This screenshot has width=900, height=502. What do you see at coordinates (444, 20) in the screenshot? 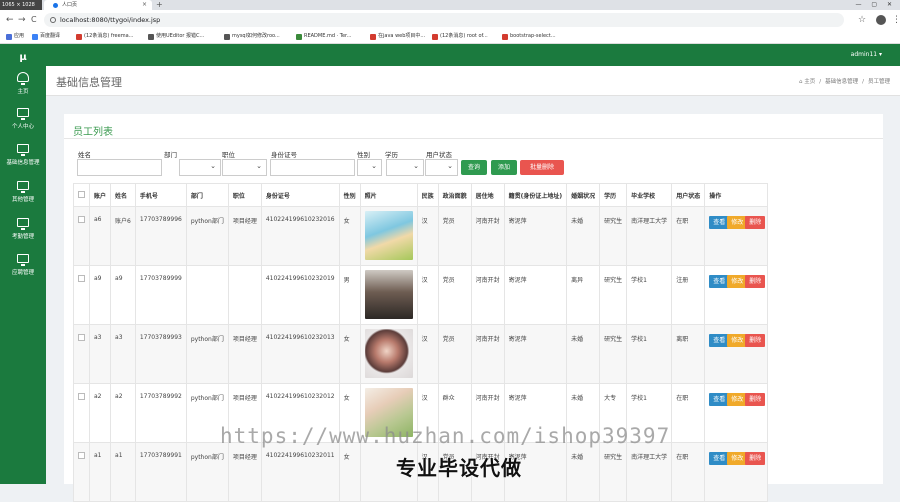
I see `address-bar: localhost:8080/ttygoi/index.jsp` at bounding box center [444, 20].